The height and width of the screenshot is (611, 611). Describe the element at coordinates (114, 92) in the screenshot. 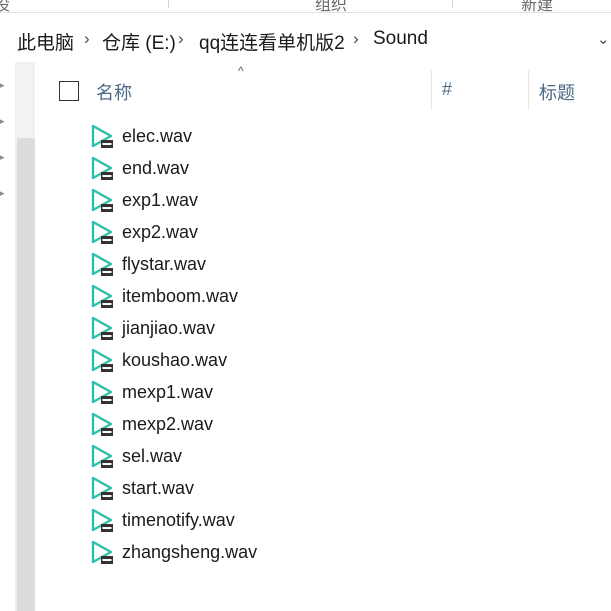

I see `column-name: 名称` at that location.